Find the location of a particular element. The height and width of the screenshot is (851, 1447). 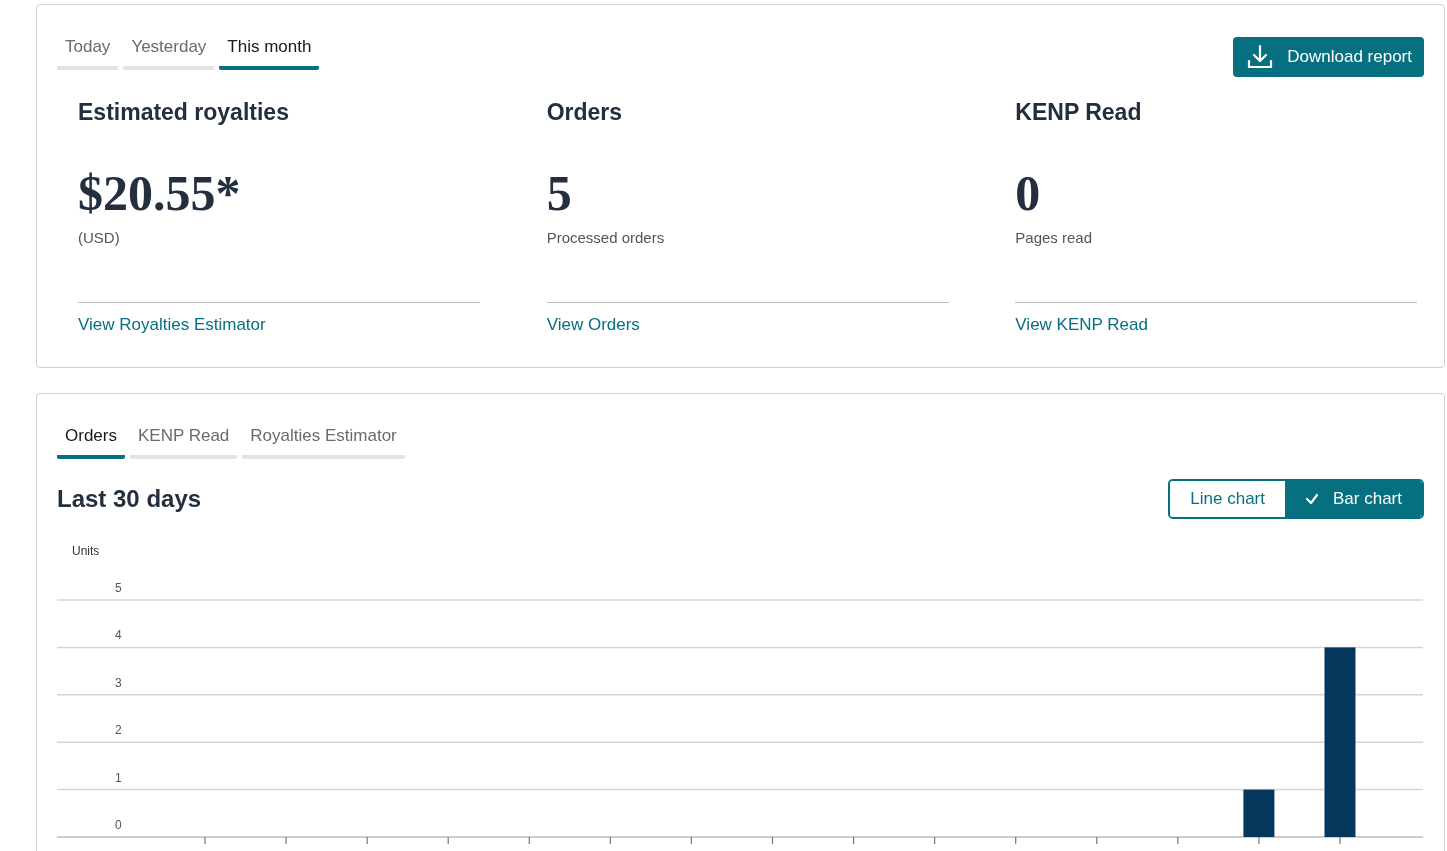

download-icon is located at coordinates (1260, 57).